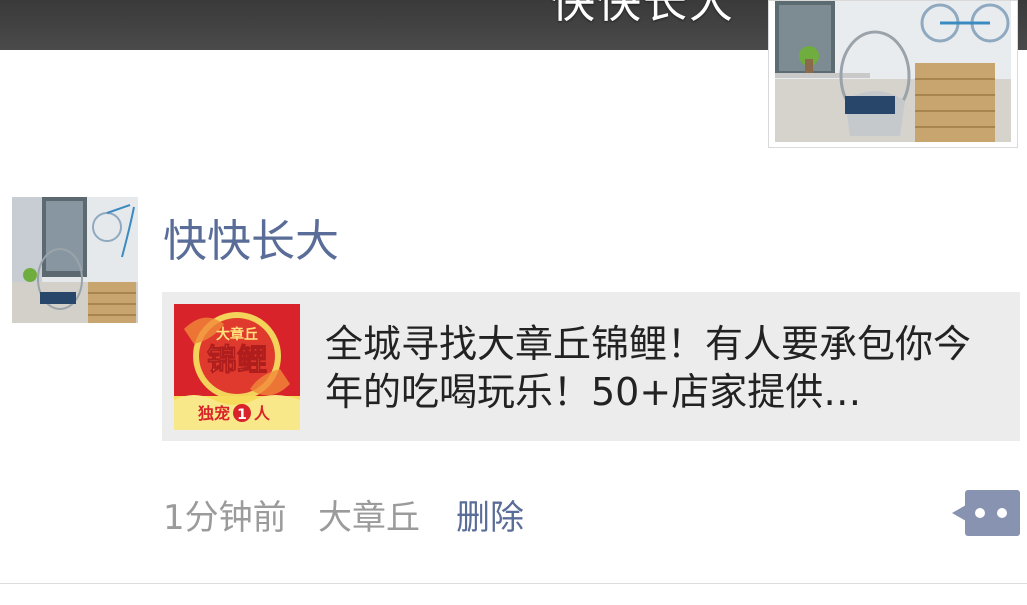 The width and height of the screenshot is (1027, 605). Describe the element at coordinates (490, 514) in the screenshot. I see `delete-button: 删除` at that location.